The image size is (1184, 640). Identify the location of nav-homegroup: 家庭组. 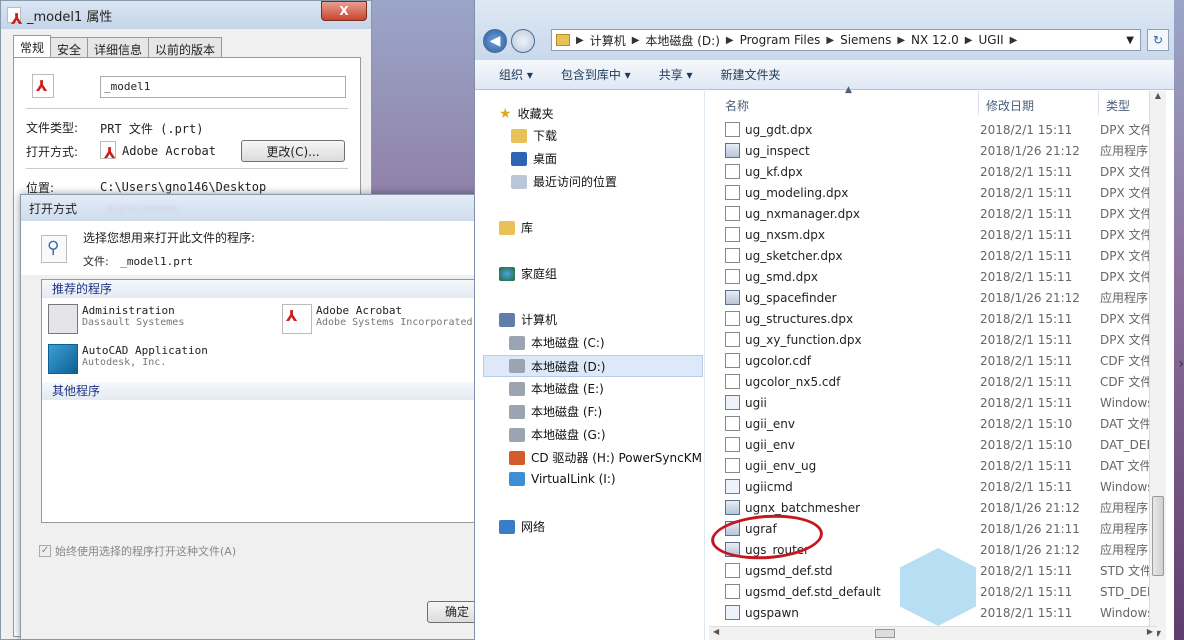
(528, 273).